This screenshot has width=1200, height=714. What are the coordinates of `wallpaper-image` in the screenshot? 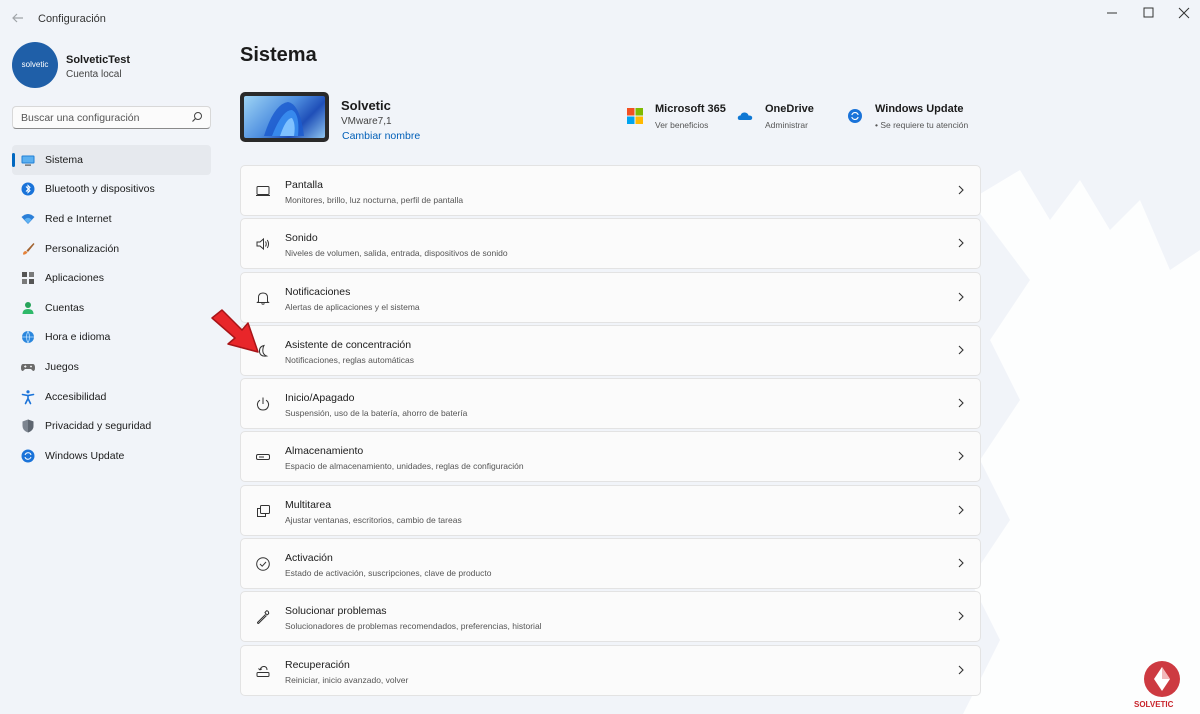 It's located at (284, 117).